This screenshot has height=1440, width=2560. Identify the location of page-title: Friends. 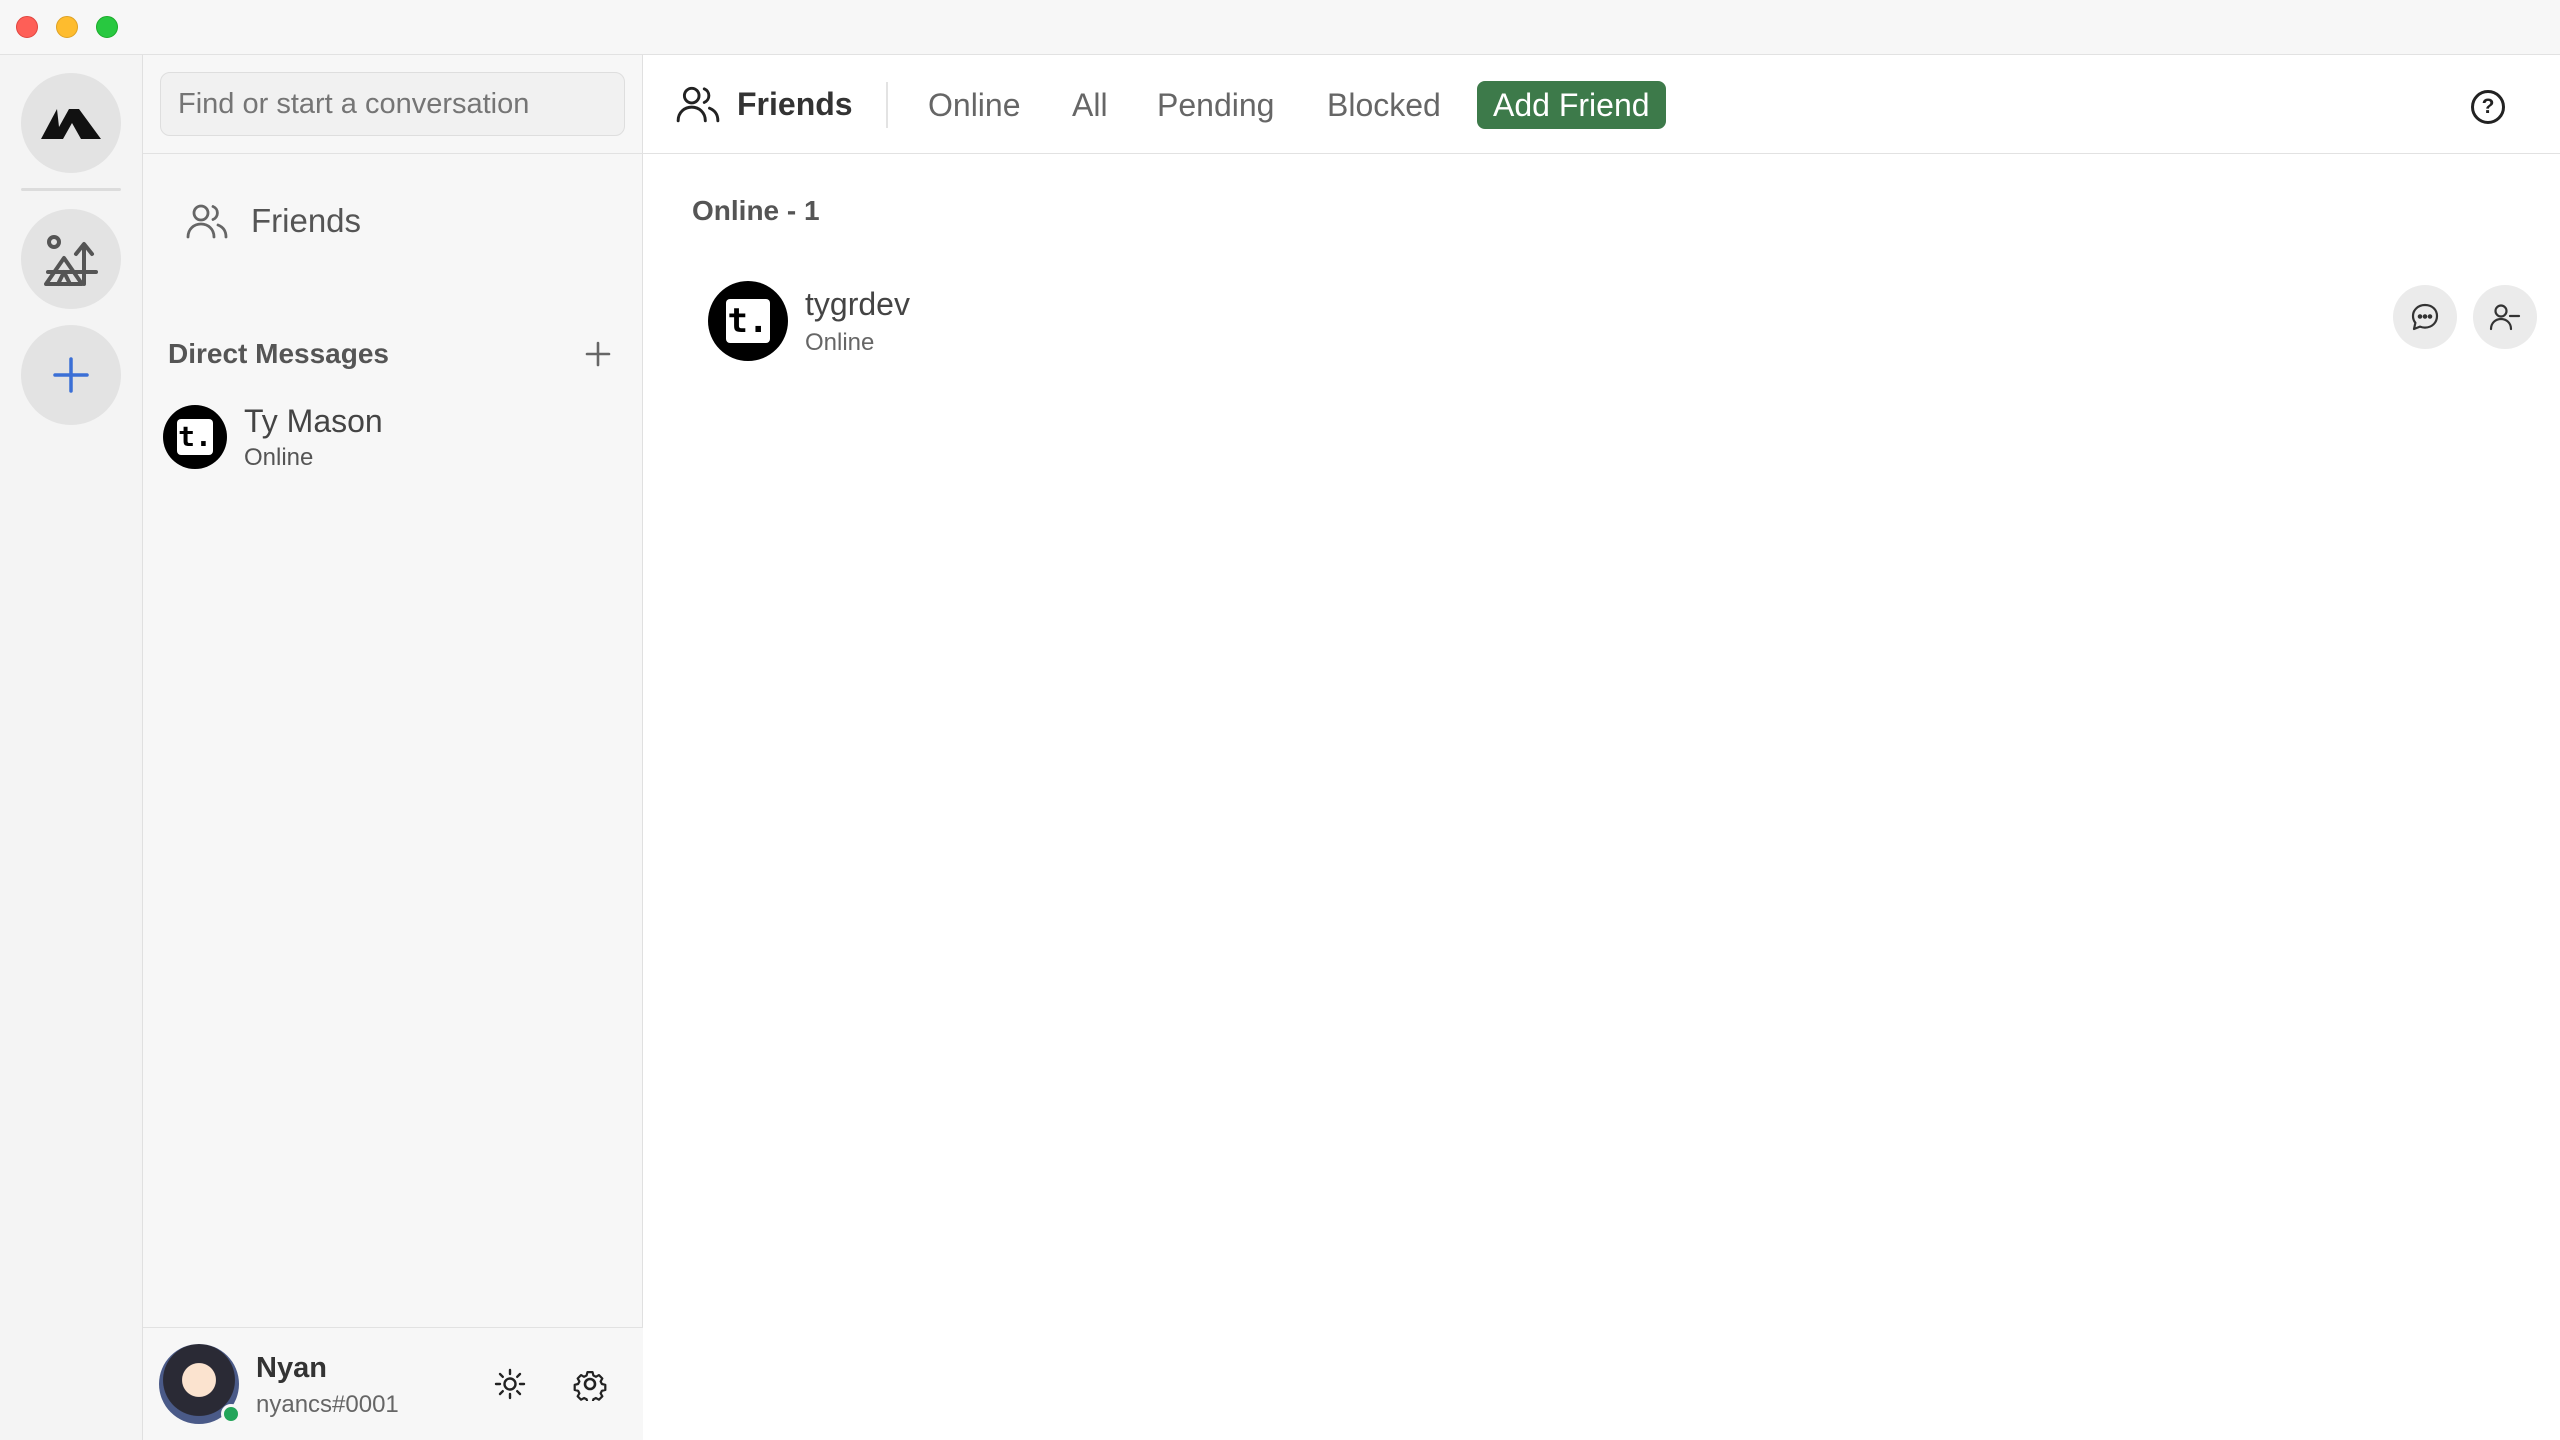
(764, 104).